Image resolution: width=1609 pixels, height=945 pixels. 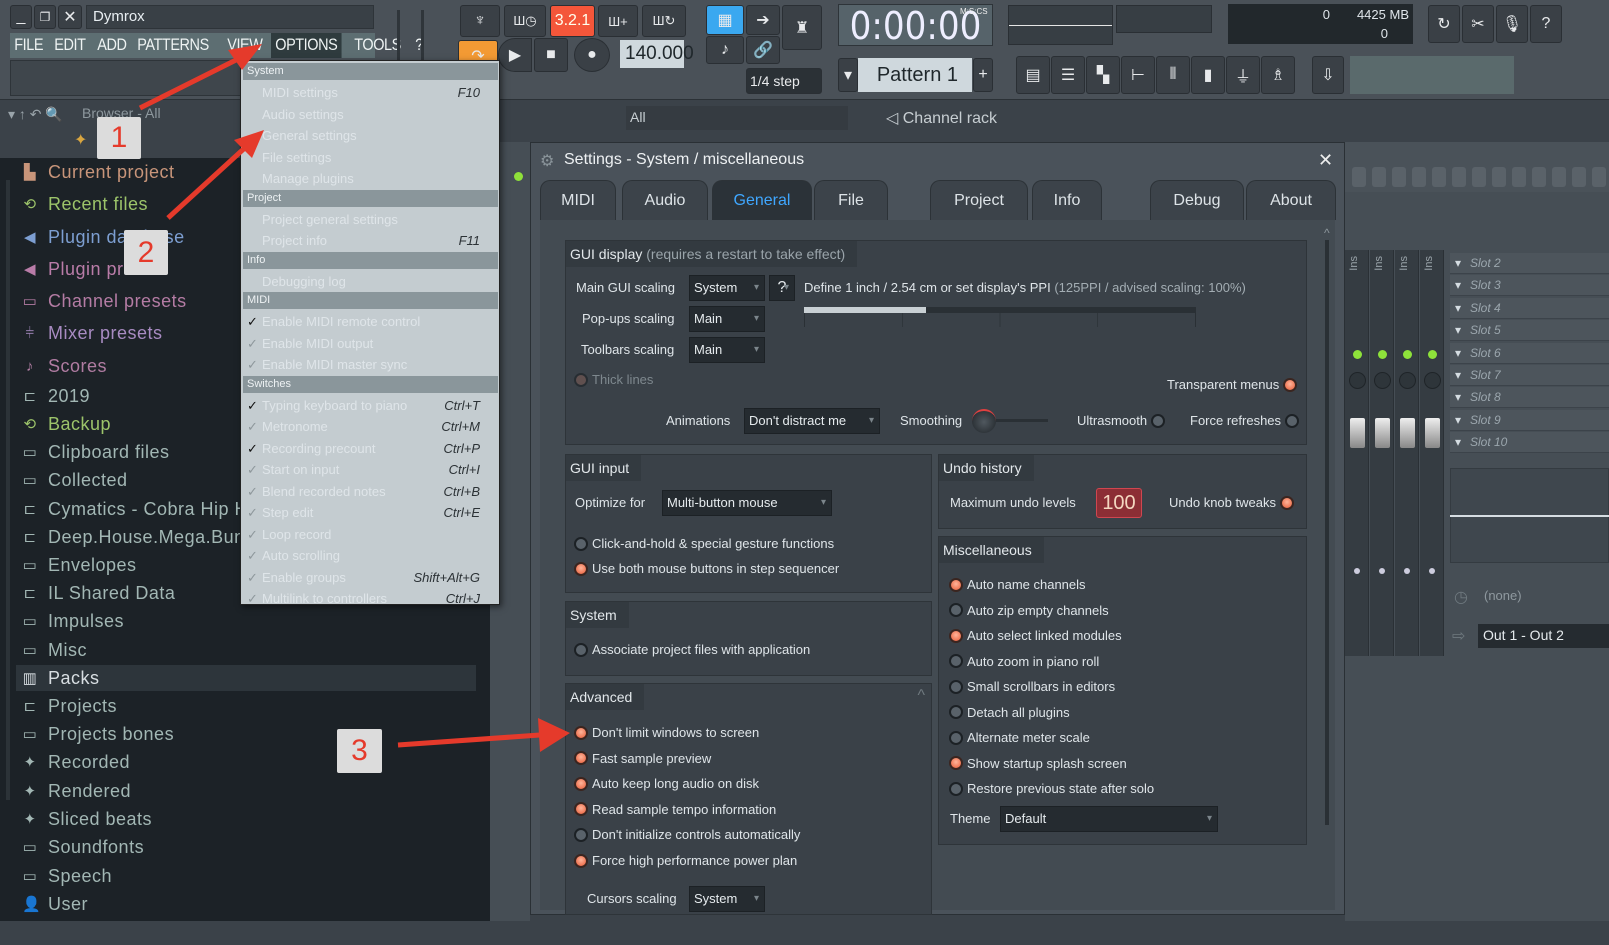 What do you see at coordinates (146, 252) in the screenshot?
I see `callout-2: 2` at bounding box center [146, 252].